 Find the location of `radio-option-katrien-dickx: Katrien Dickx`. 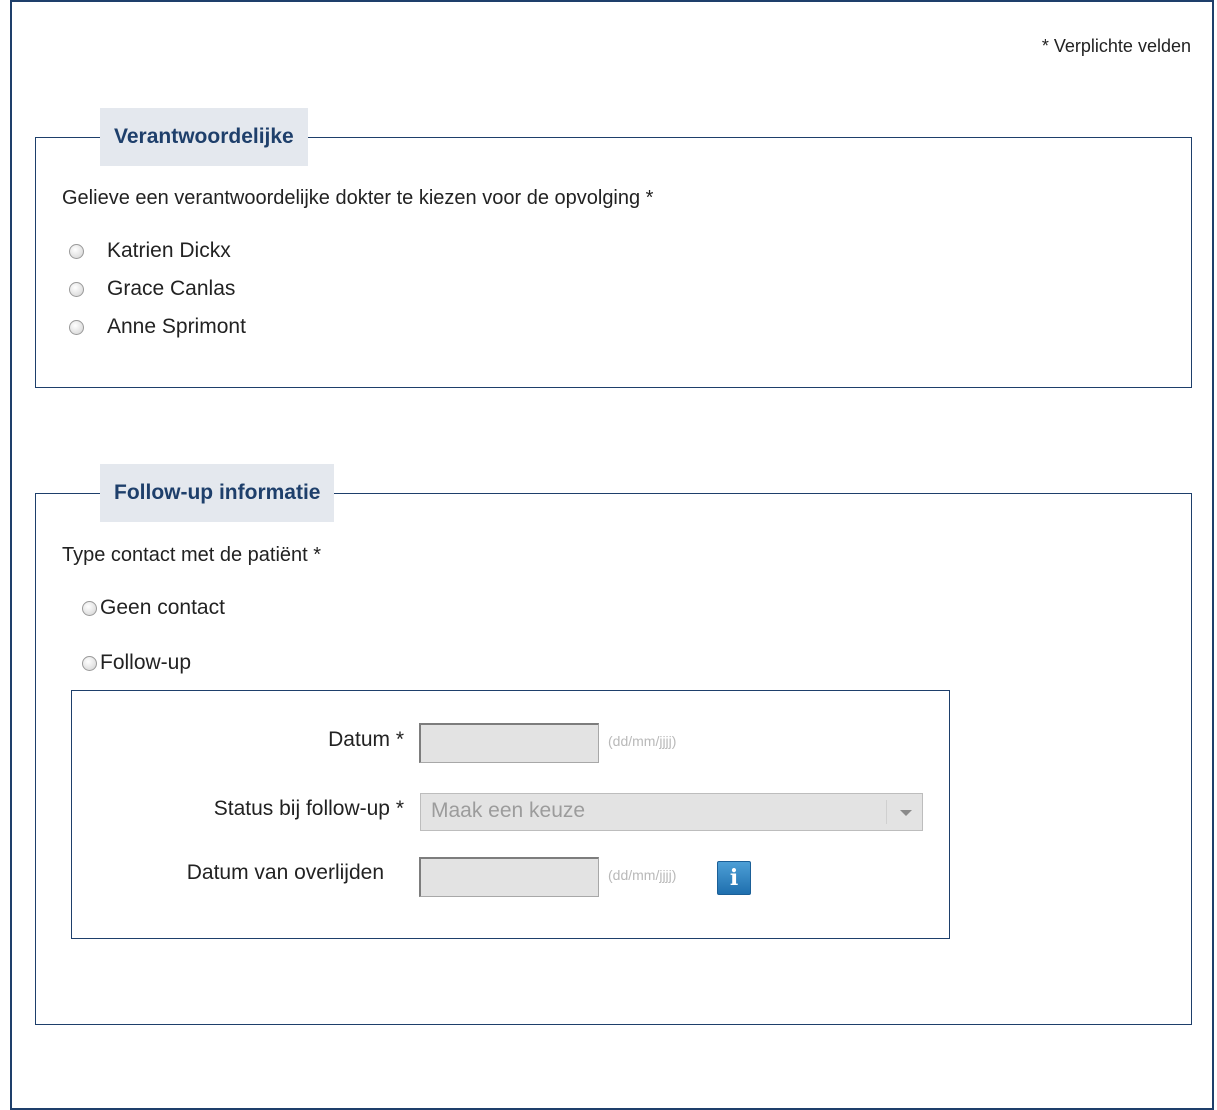

radio-option-katrien-dickx: Katrien Dickx is located at coordinates (150, 251).